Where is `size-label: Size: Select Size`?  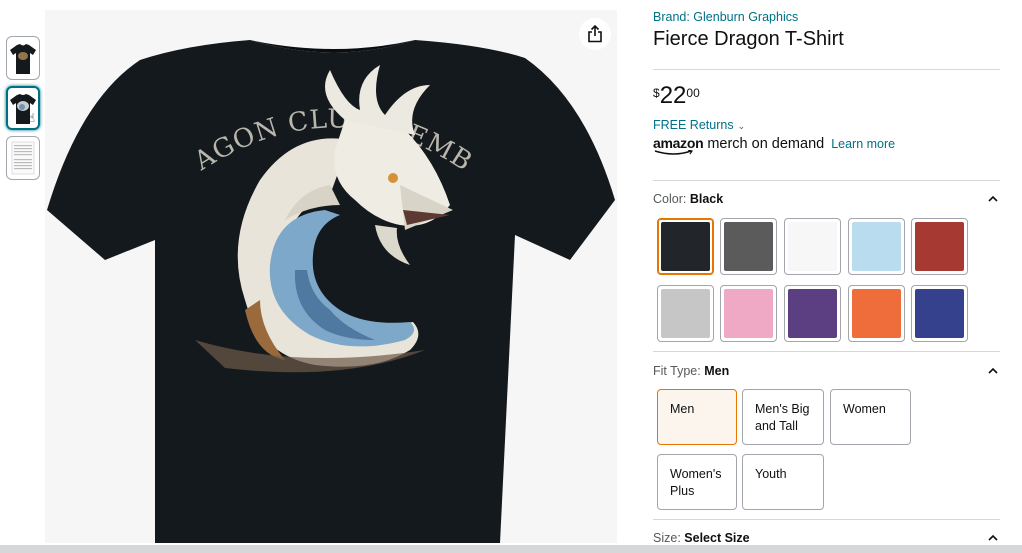 size-label: Size: Select Size is located at coordinates (701, 538).